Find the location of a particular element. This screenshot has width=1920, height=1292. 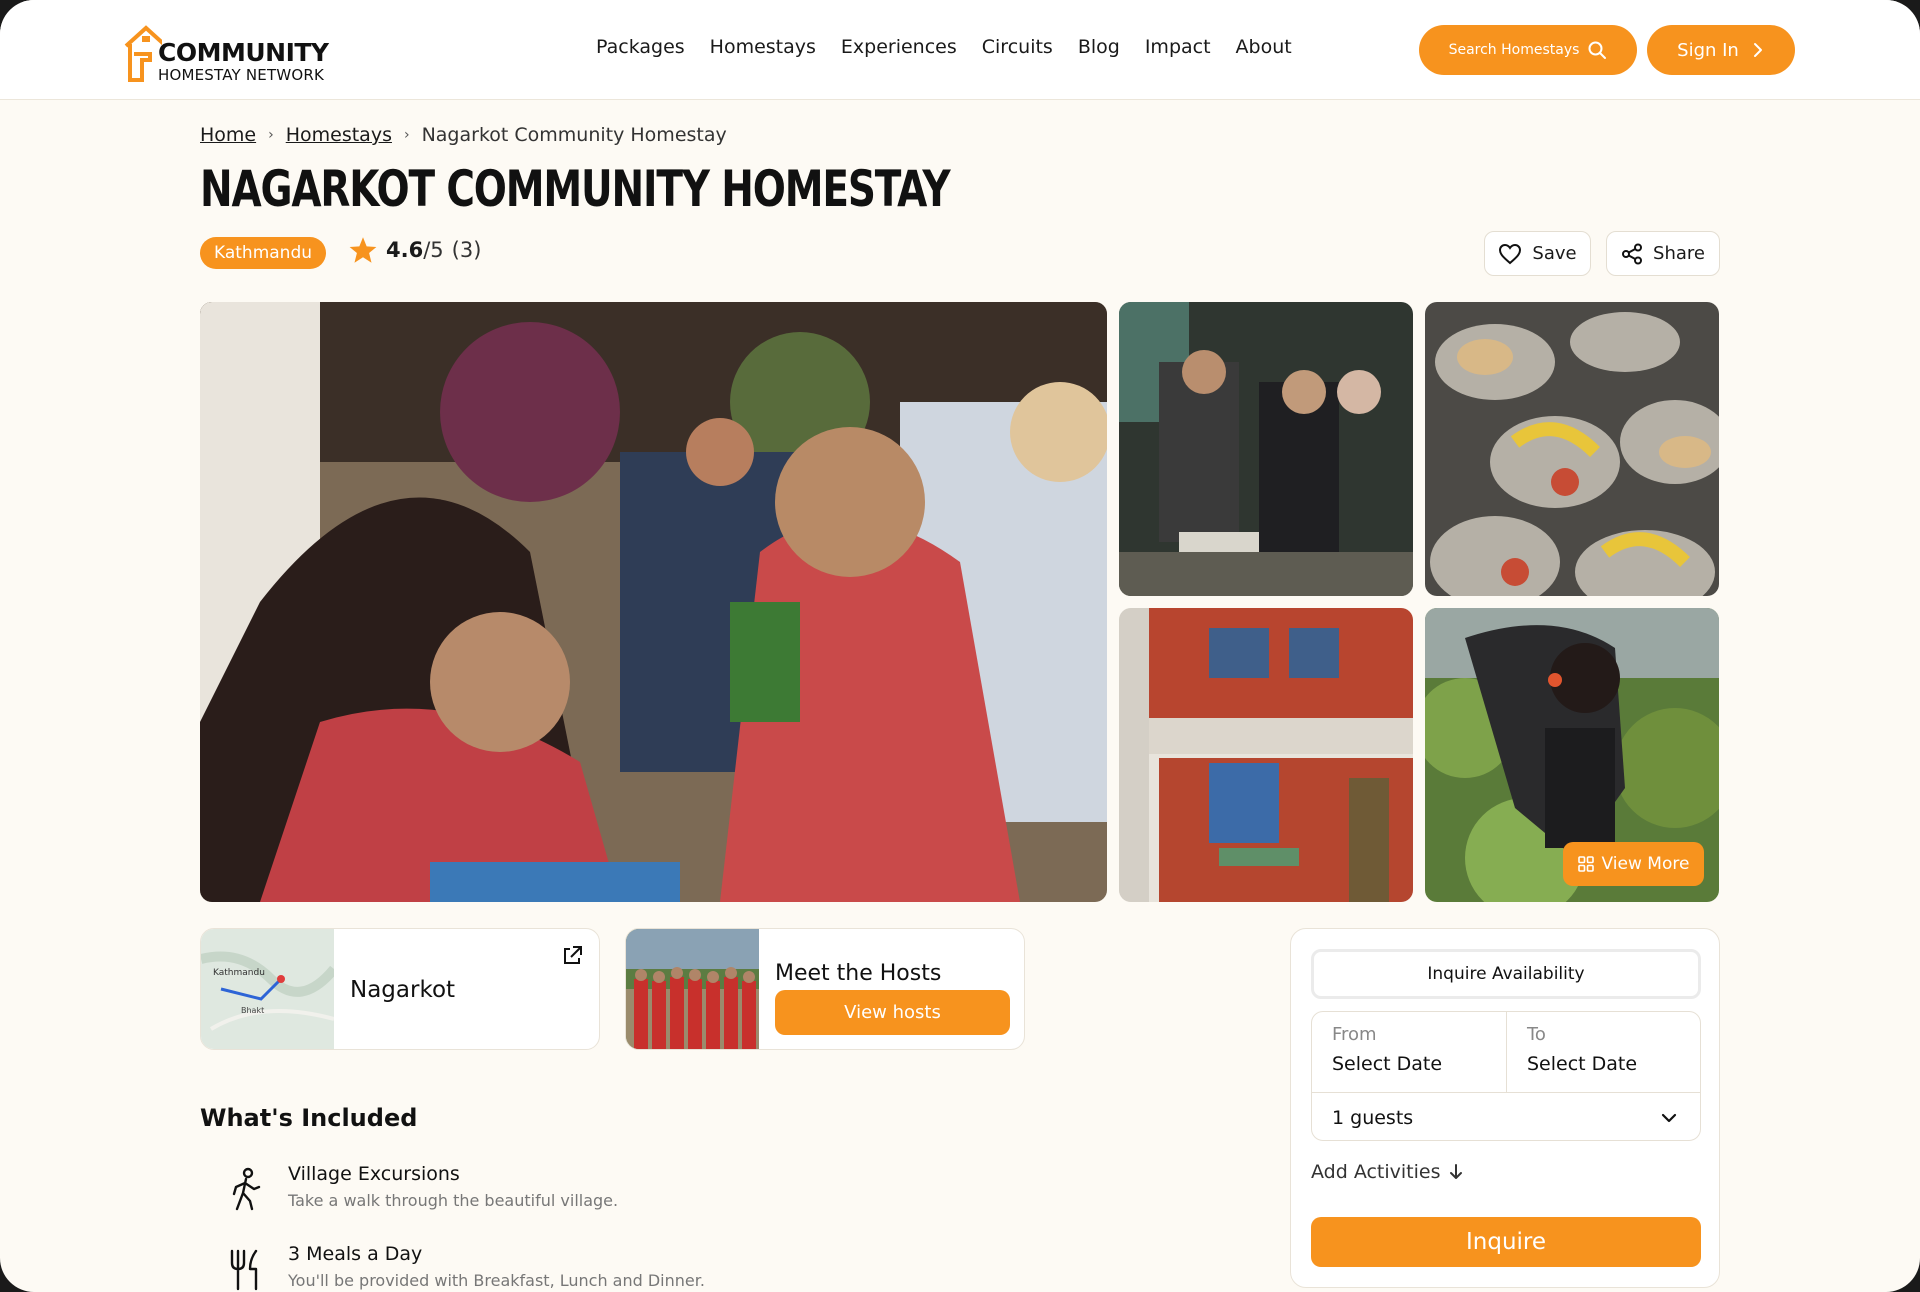

view-more-label: View More is located at coordinates (1645, 864).